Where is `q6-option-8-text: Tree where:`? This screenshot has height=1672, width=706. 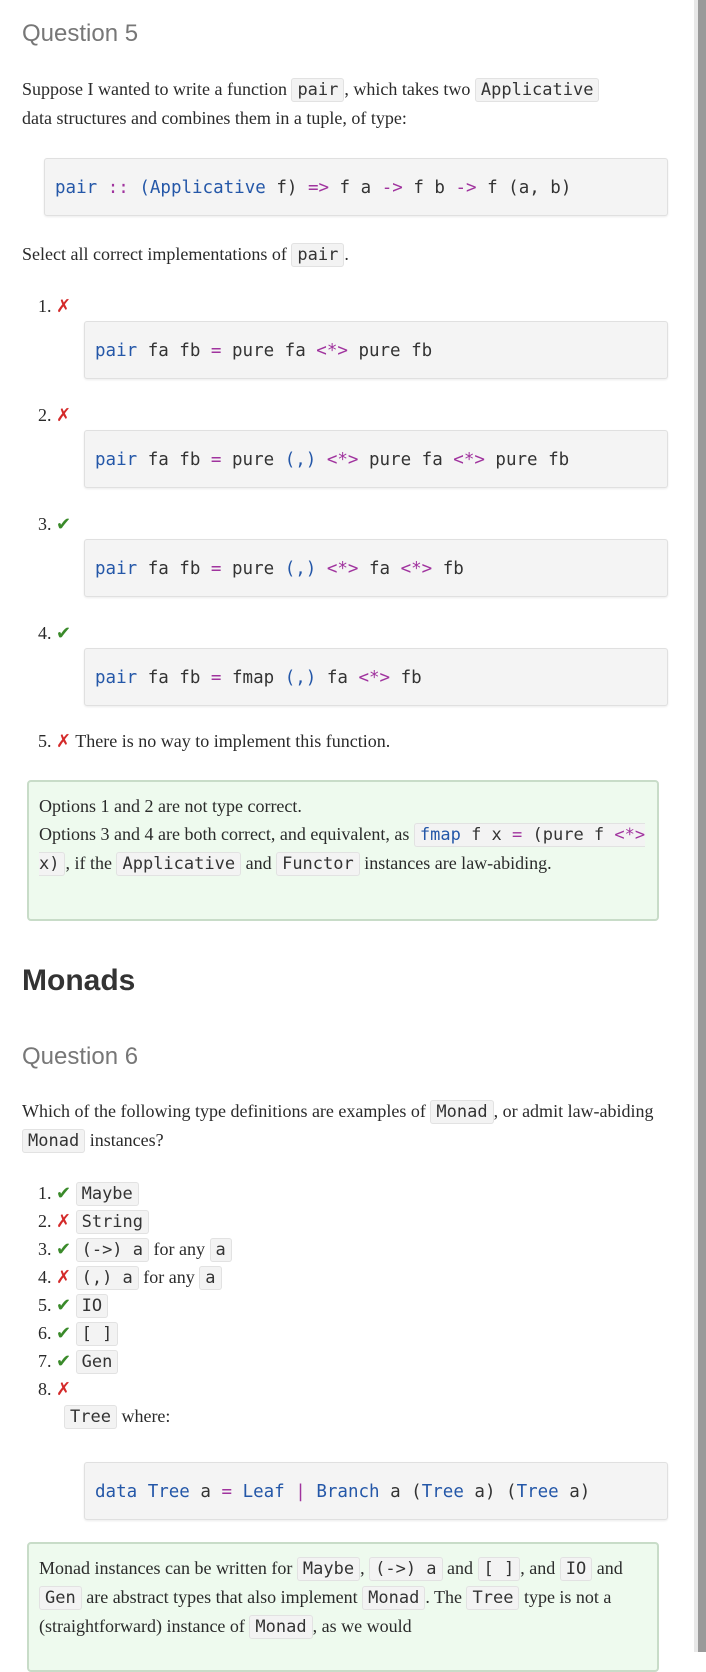 q6-option-8-text: Tree where: is located at coordinates (117, 1416).